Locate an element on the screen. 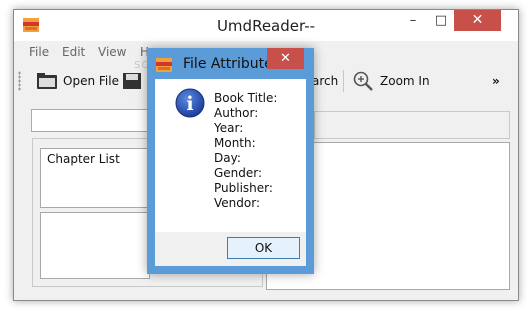 The width and height of the screenshot is (531, 319). toolbar-overflow-button: » is located at coordinates (496, 81).